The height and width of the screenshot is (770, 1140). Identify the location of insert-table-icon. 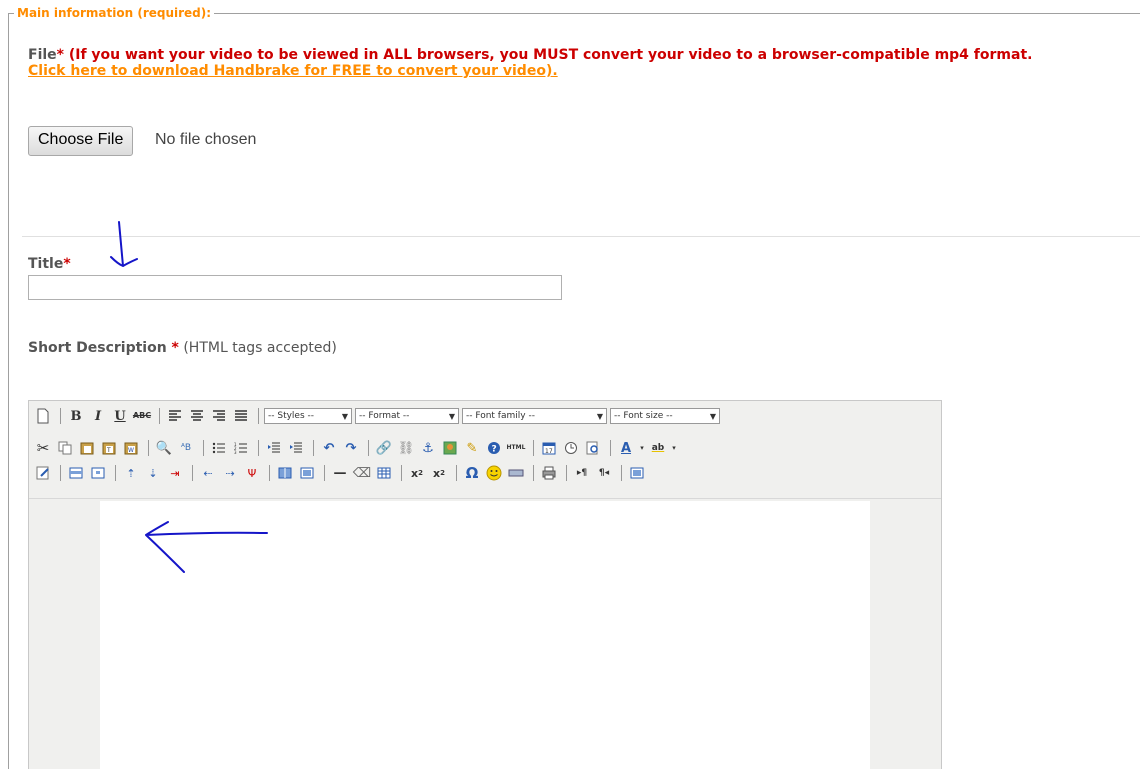
(384, 473).